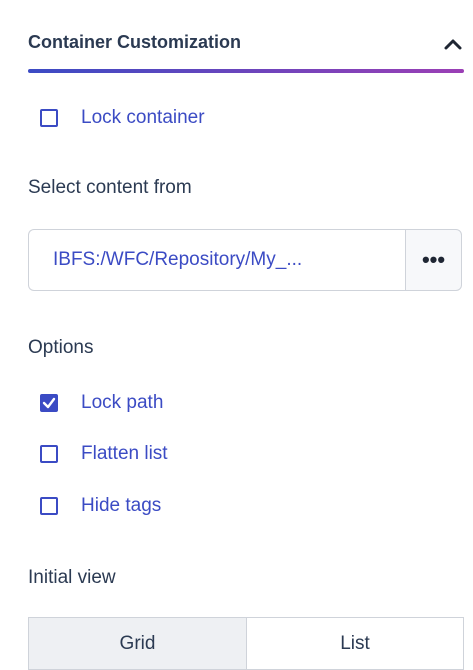 The image size is (473, 670). I want to click on lock-container-label: Lock container, so click(143, 118).